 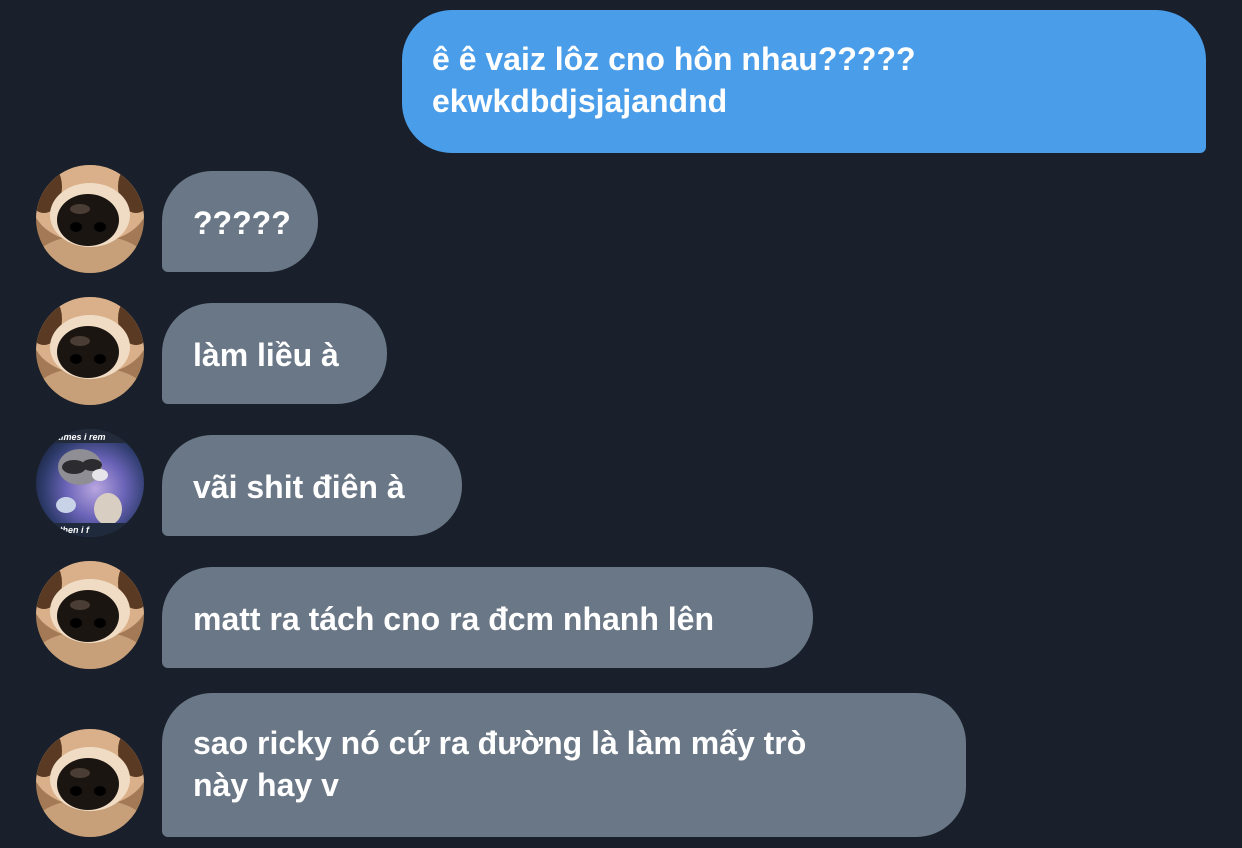 What do you see at coordinates (299, 487) in the screenshot?
I see `message-text-line: vãi shit điên à` at bounding box center [299, 487].